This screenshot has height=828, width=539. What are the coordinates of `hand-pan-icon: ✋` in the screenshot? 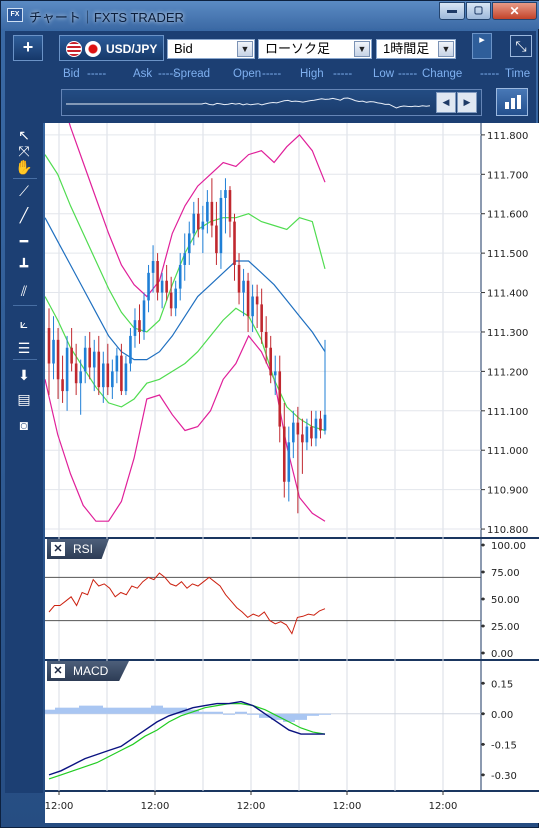 It's located at (24, 167).